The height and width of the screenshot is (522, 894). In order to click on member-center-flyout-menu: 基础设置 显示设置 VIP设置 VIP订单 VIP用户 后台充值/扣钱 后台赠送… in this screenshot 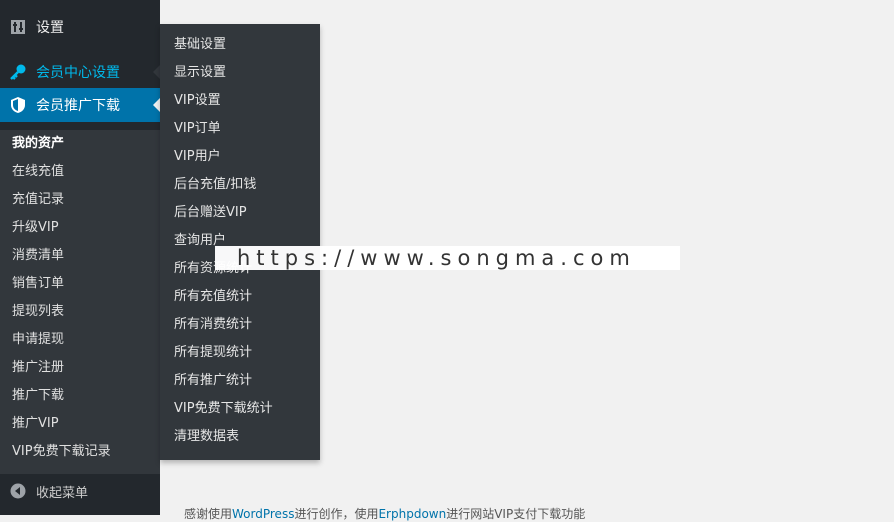, I will do `click(240, 242)`.